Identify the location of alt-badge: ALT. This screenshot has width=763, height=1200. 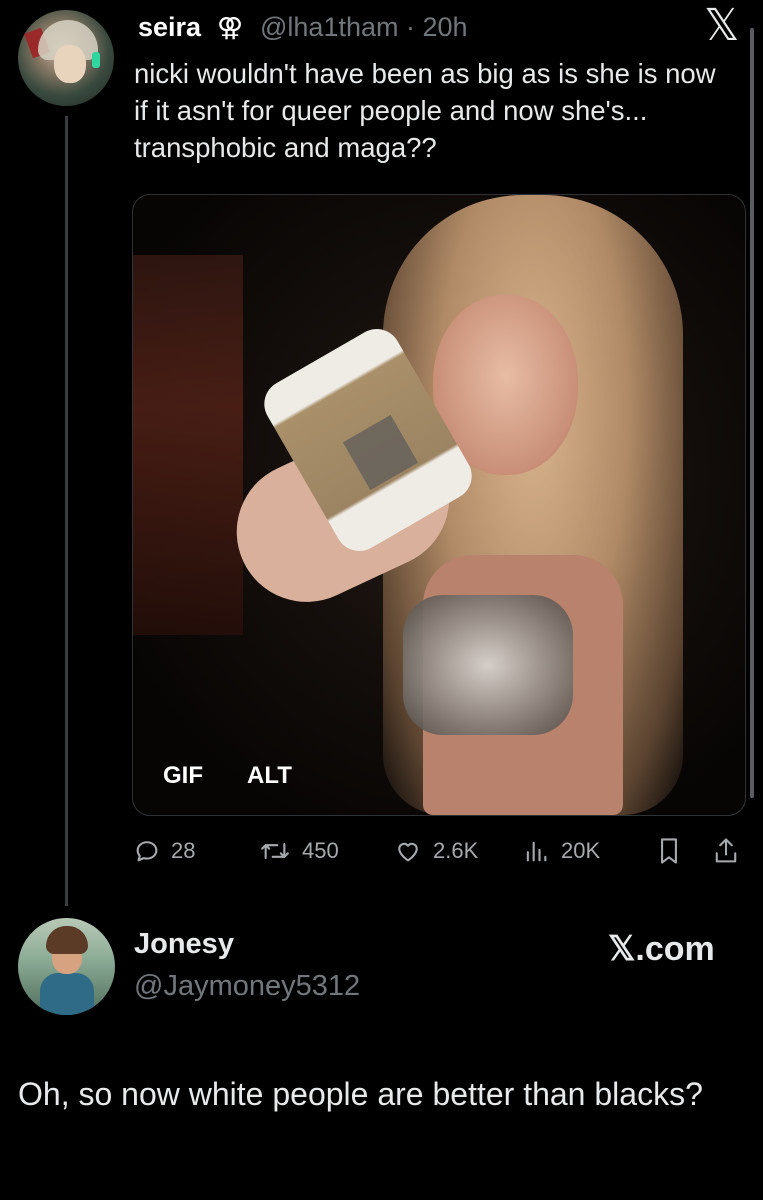
(269, 776).